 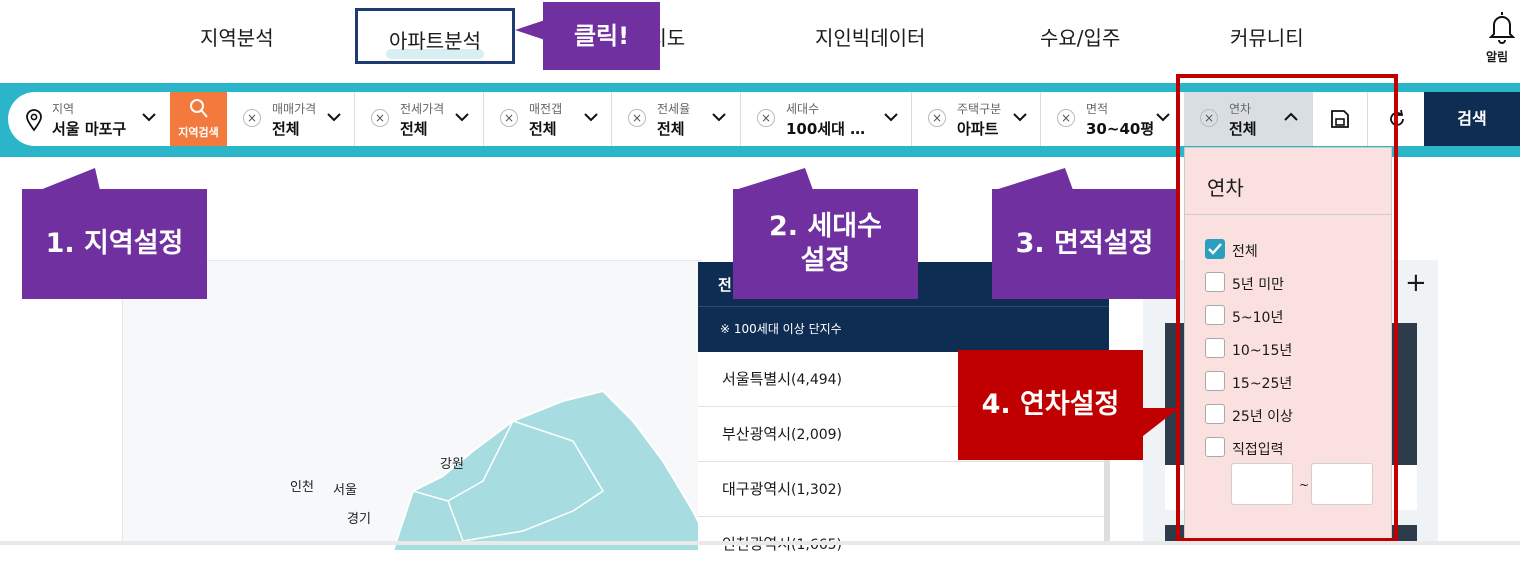 I want to click on step2-callout-pointer, so click(x=774, y=179).